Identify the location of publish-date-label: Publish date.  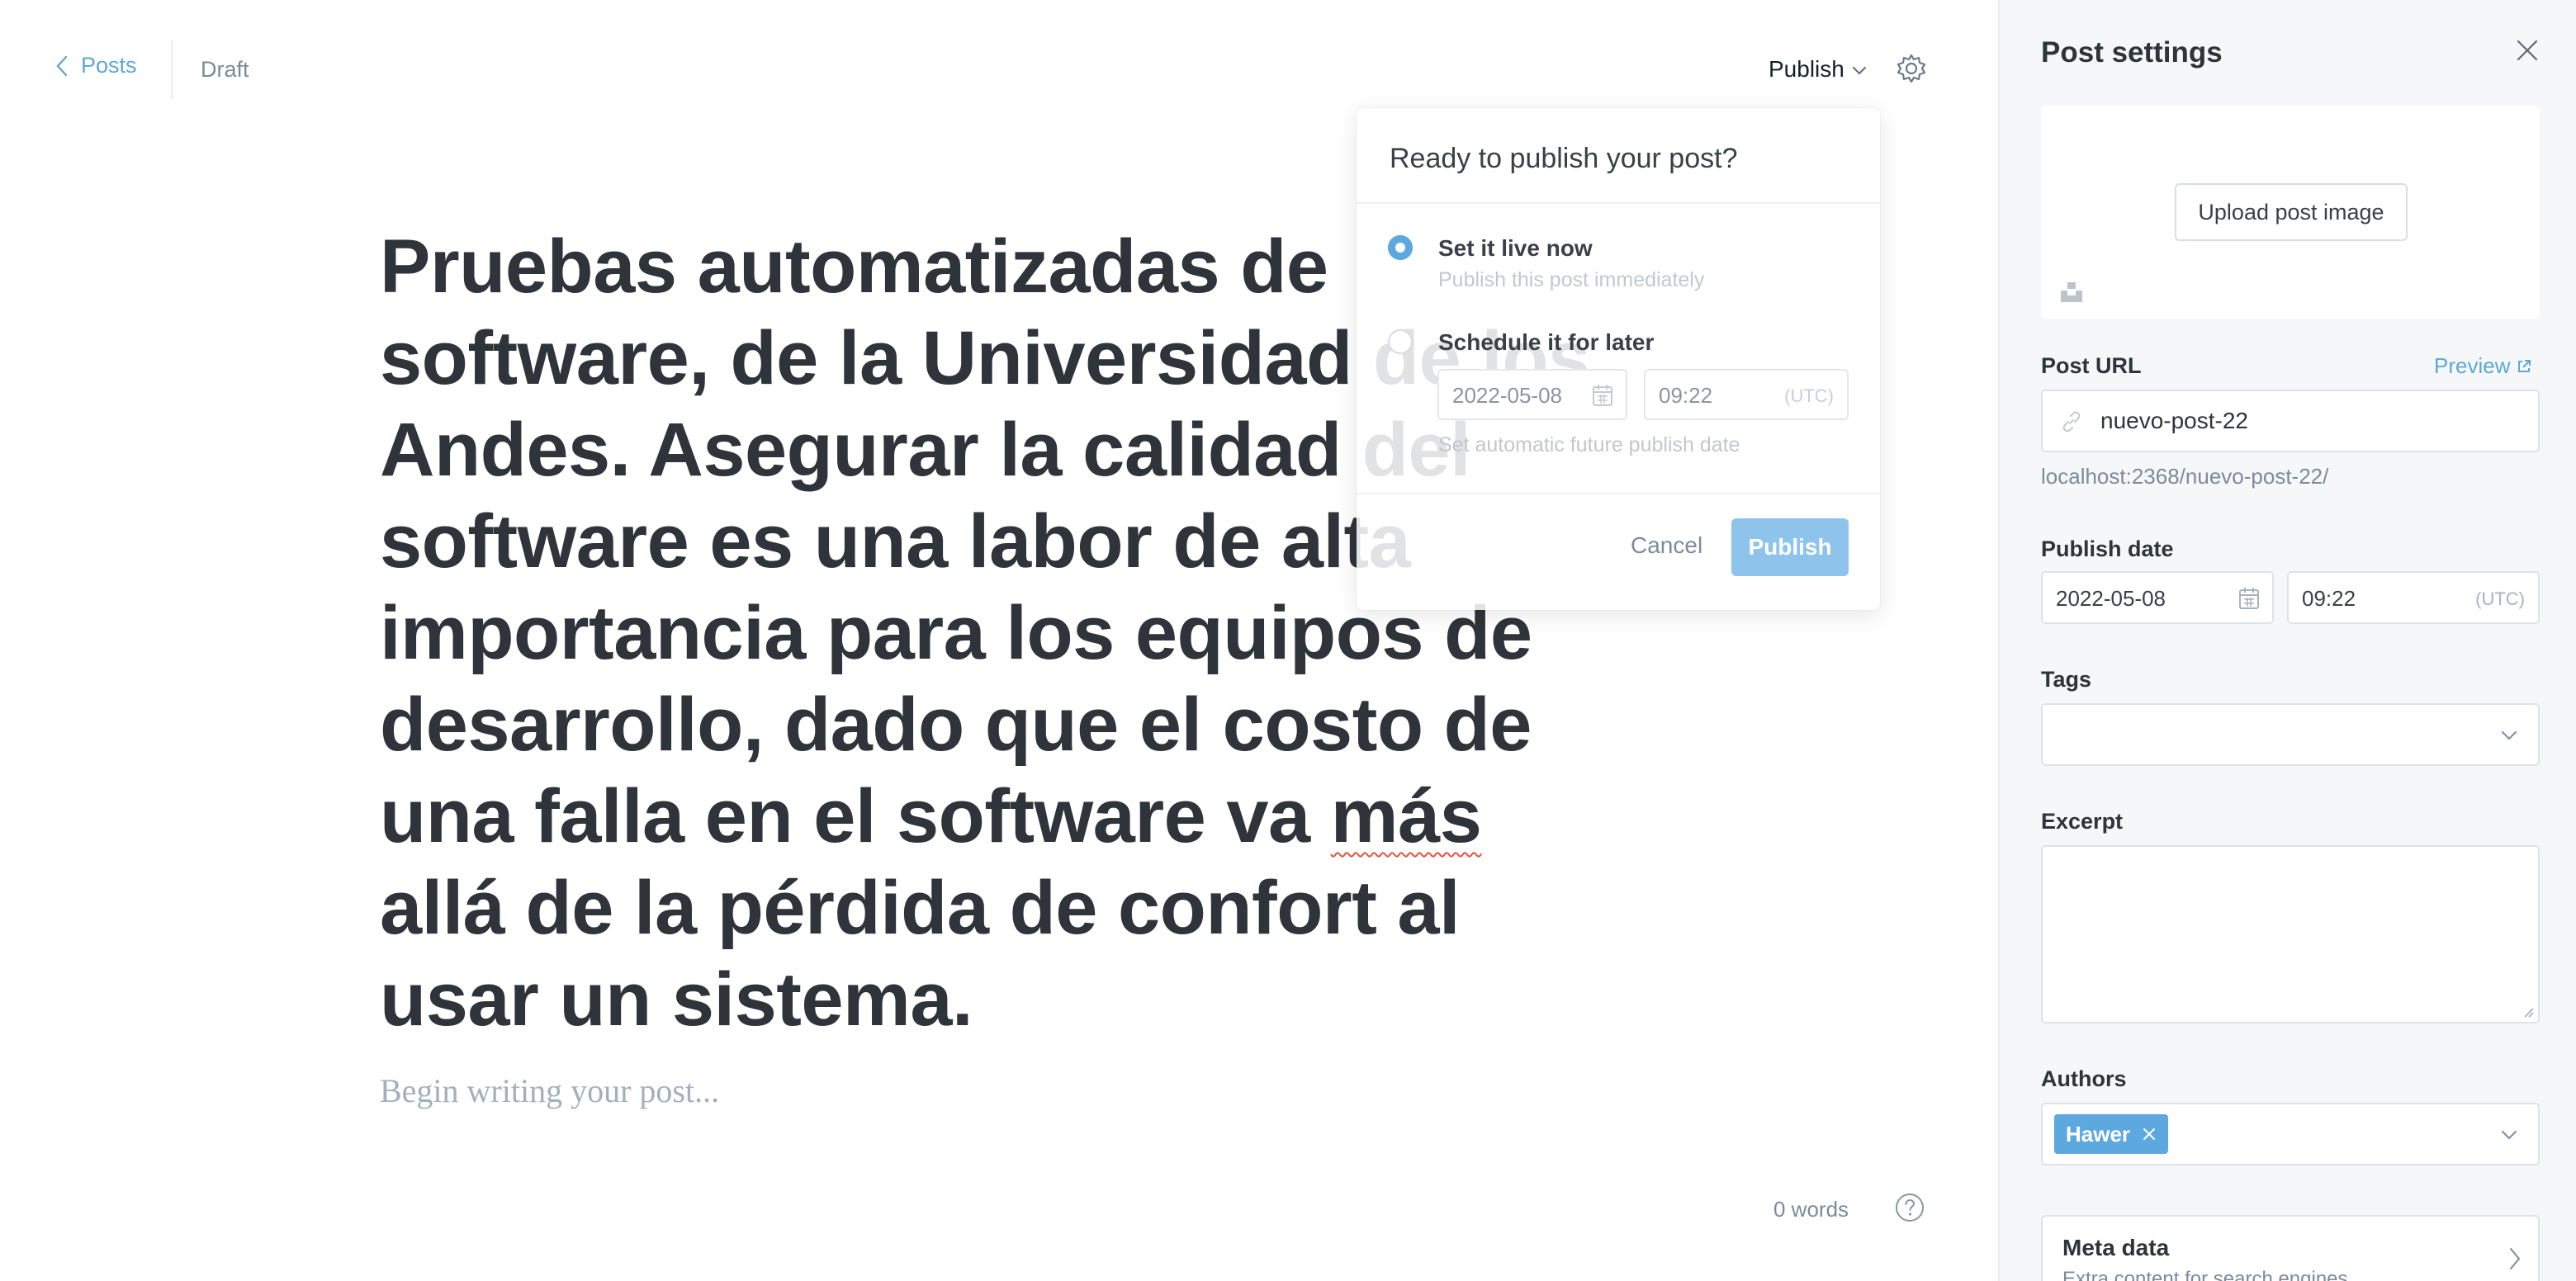
(2107, 549).